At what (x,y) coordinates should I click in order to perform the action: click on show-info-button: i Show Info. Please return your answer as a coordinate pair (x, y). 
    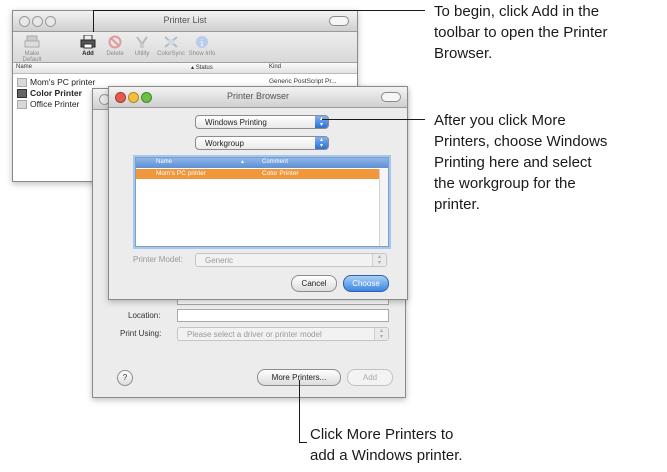
    Looking at the image, I should click on (202, 46).